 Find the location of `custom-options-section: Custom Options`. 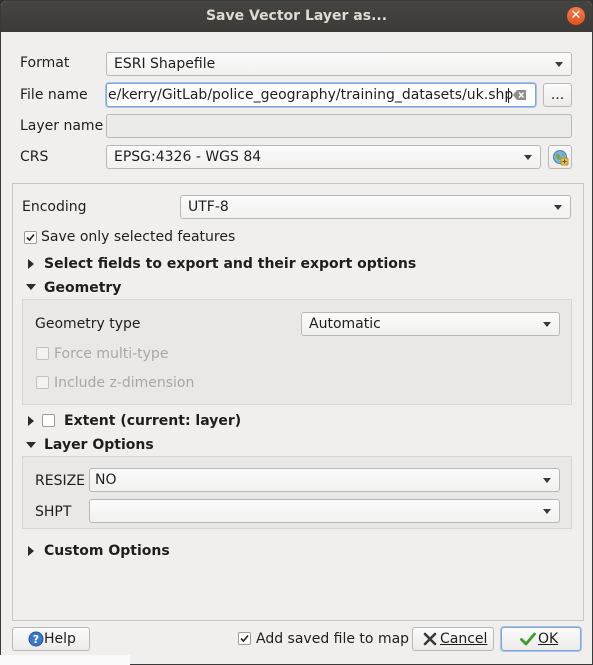

custom-options-section: Custom Options is located at coordinates (107, 551).